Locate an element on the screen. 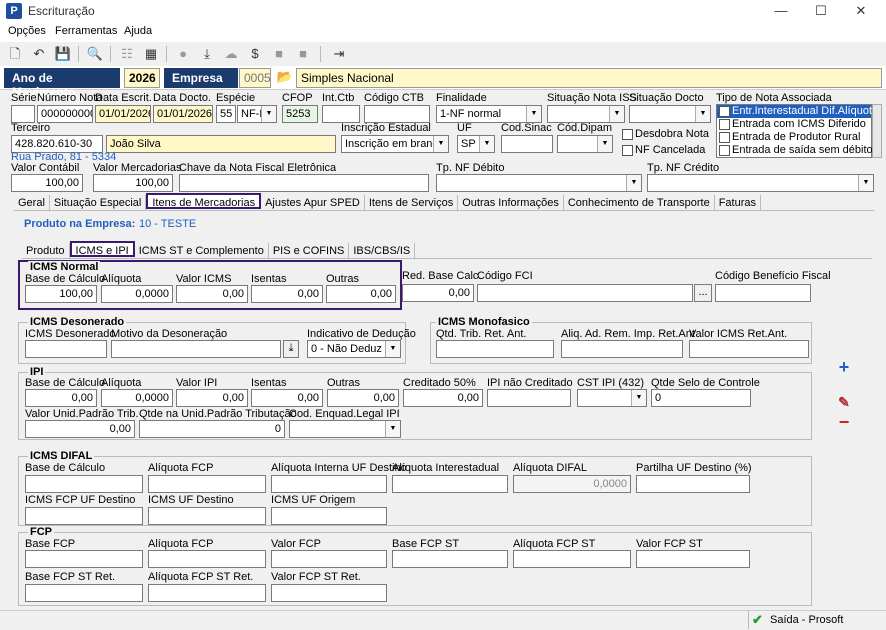 This screenshot has width=886, height=630. ipi-creditado-input: 0,00 is located at coordinates (443, 398).